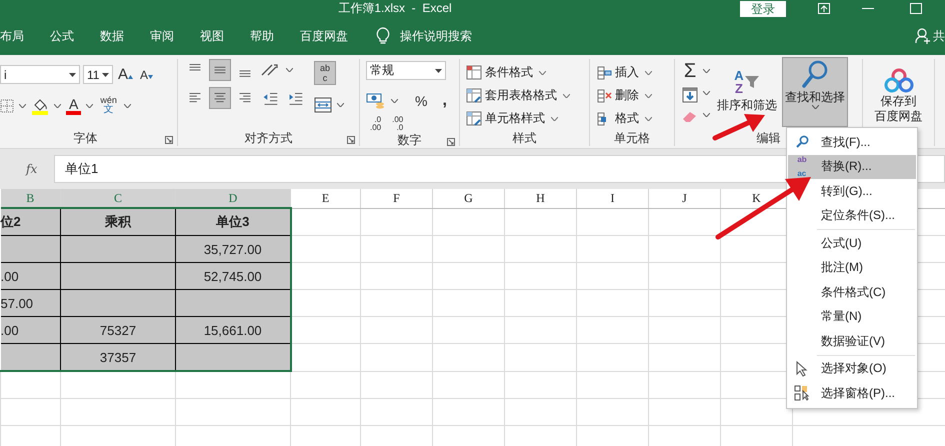  I want to click on fill-color-icon, so click(40, 105).